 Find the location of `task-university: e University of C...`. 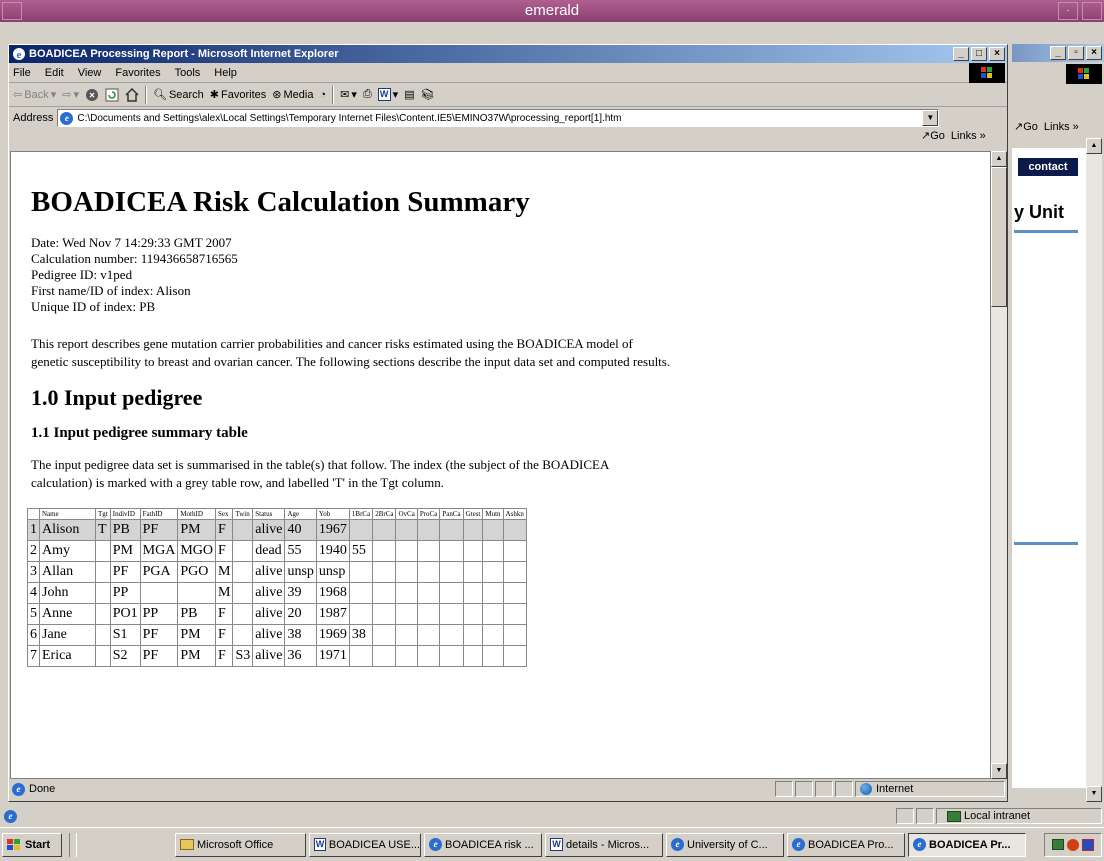

task-university: e University of C... is located at coordinates (725, 844).